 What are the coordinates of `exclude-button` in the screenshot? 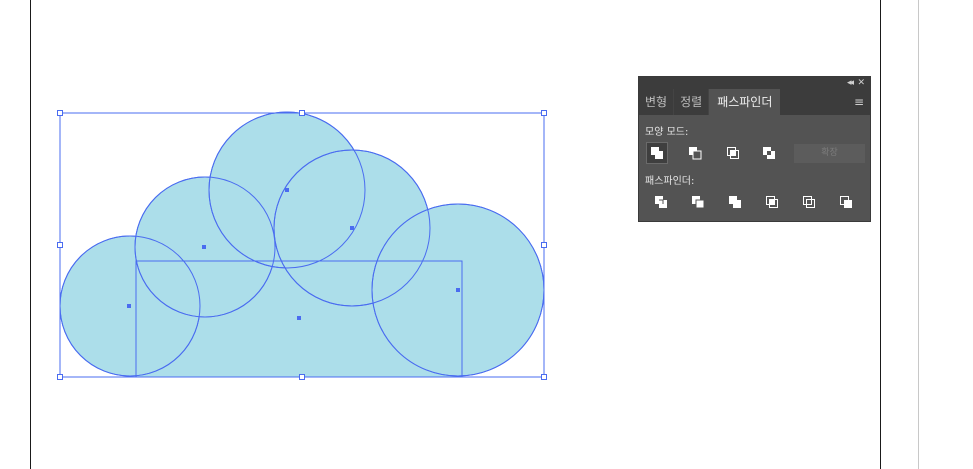 It's located at (769, 153).